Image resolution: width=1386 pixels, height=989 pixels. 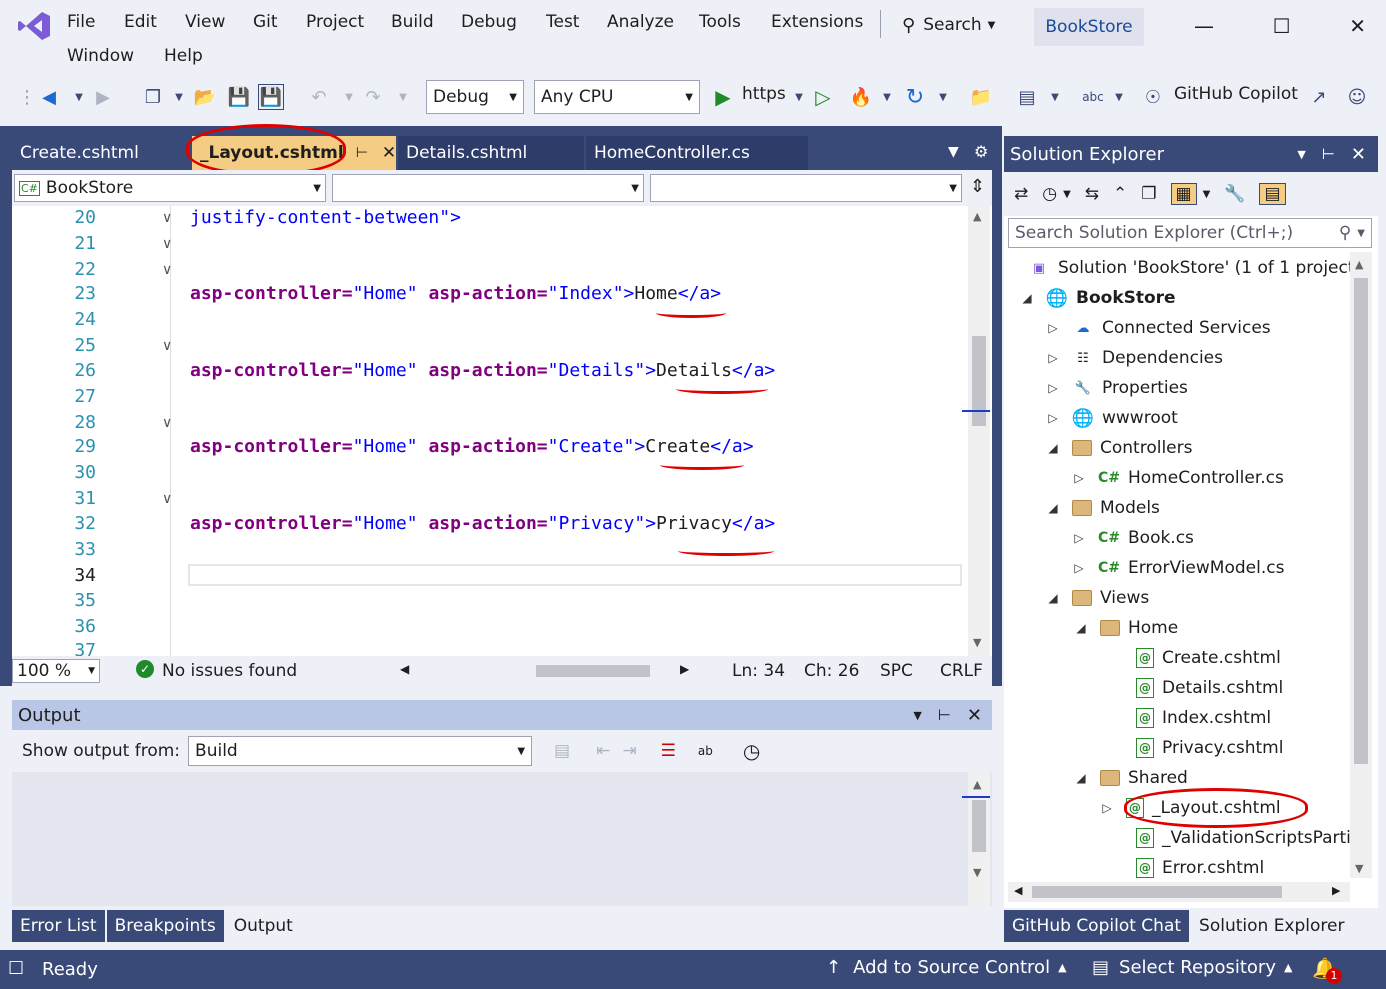 I want to click on share-icon: ↗, so click(x=1319, y=97).